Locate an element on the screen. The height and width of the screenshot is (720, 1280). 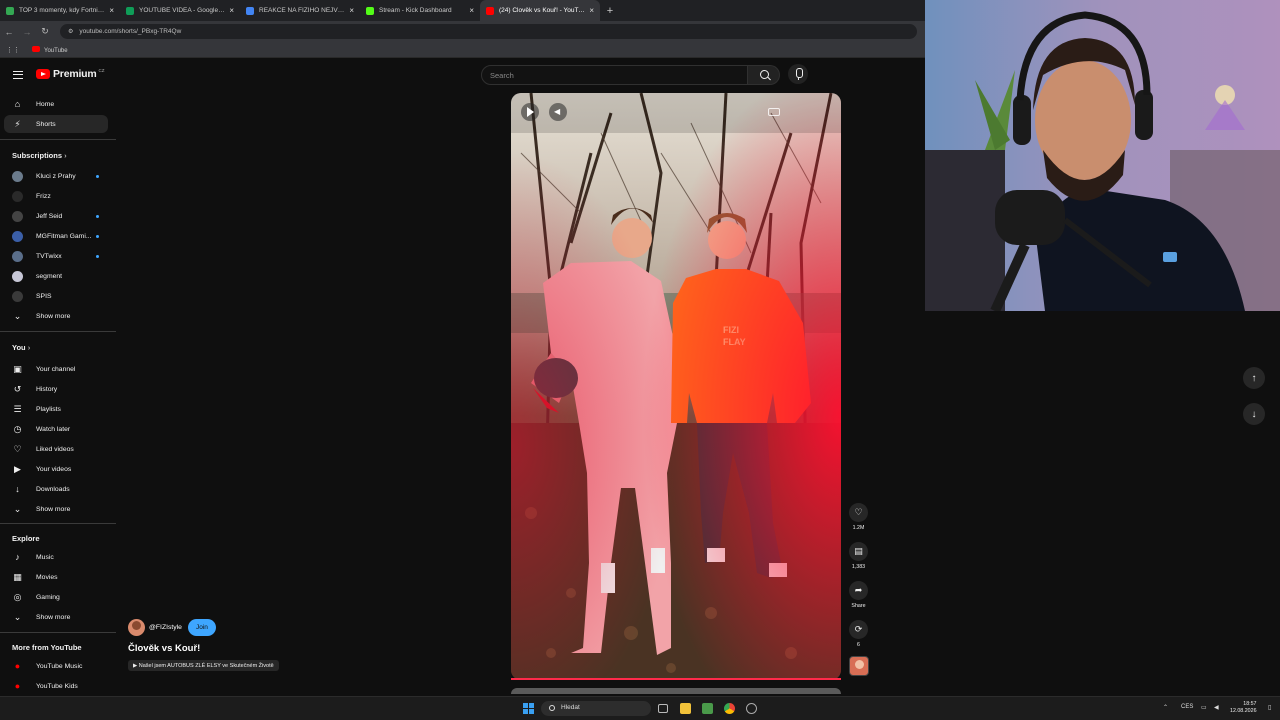
taskbar-clock: 18:57 12.08.2026 is located at coordinates (1243, 708).